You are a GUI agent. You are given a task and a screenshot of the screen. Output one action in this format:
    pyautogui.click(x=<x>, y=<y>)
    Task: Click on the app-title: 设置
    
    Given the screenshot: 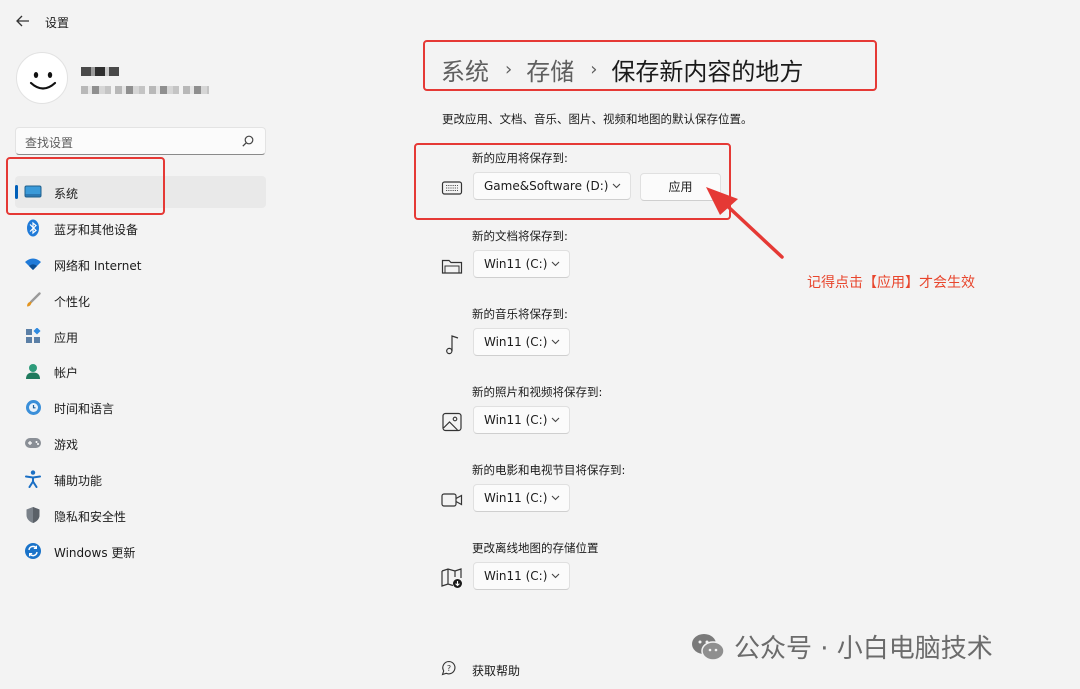 What is the action you would take?
    pyautogui.click(x=57, y=23)
    